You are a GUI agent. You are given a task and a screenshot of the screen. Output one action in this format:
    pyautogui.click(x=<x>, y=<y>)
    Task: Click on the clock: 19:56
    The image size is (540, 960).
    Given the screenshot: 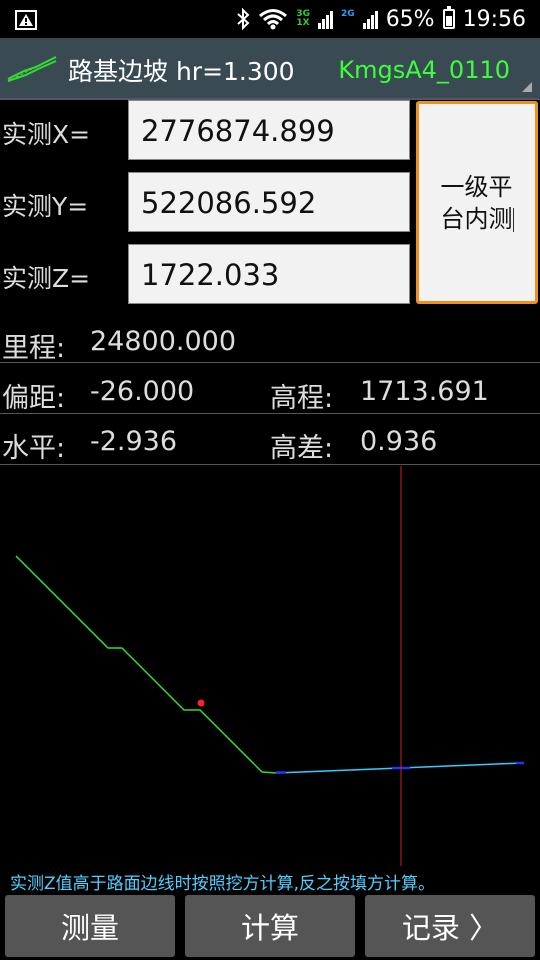 What is the action you would take?
    pyautogui.click(x=494, y=19)
    